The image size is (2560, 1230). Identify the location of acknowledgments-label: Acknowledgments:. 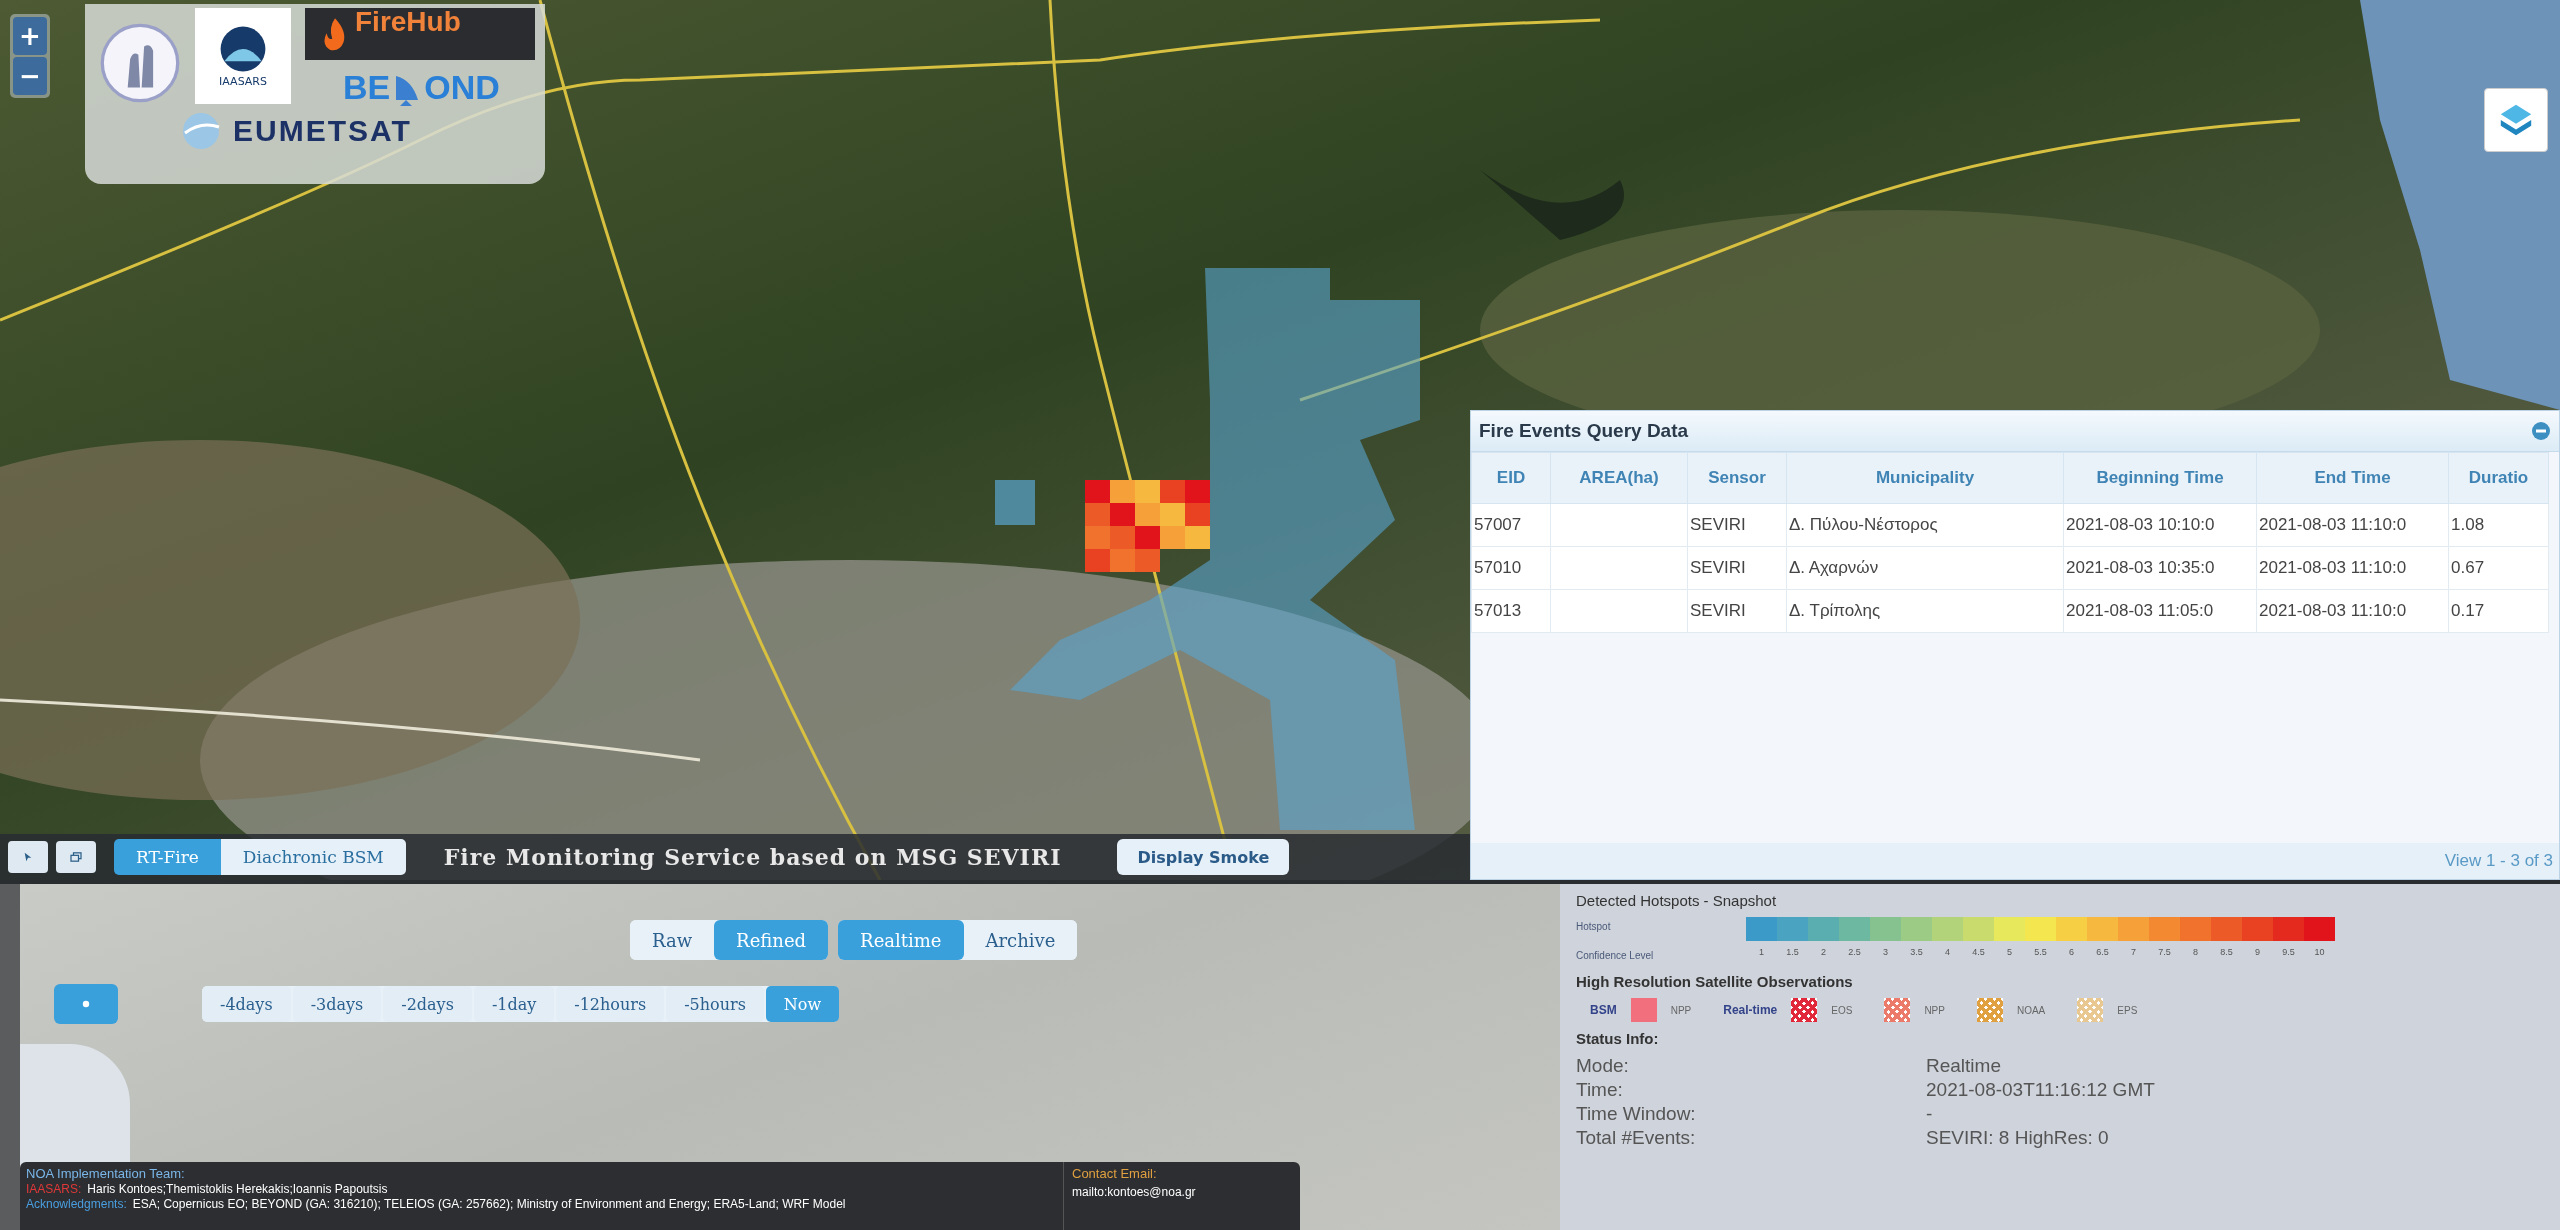
(76, 1204).